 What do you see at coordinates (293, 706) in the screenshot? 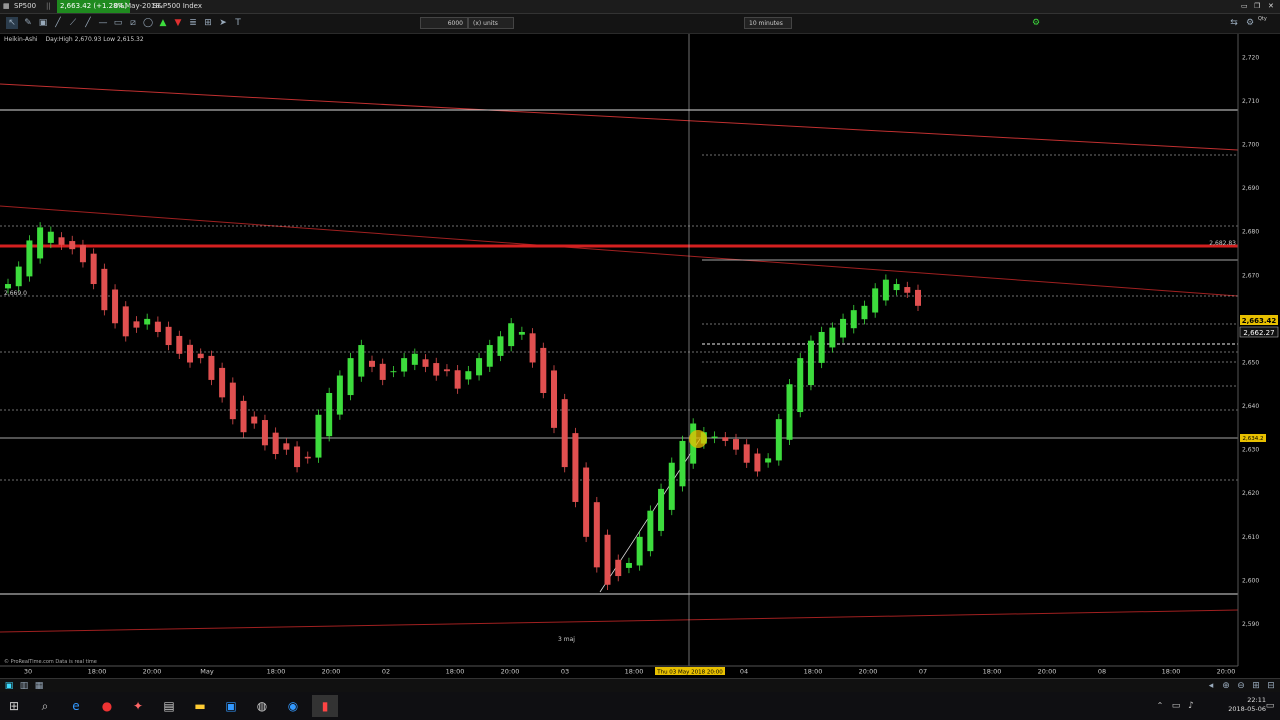
I see `browser-icon: ◉` at bounding box center [293, 706].